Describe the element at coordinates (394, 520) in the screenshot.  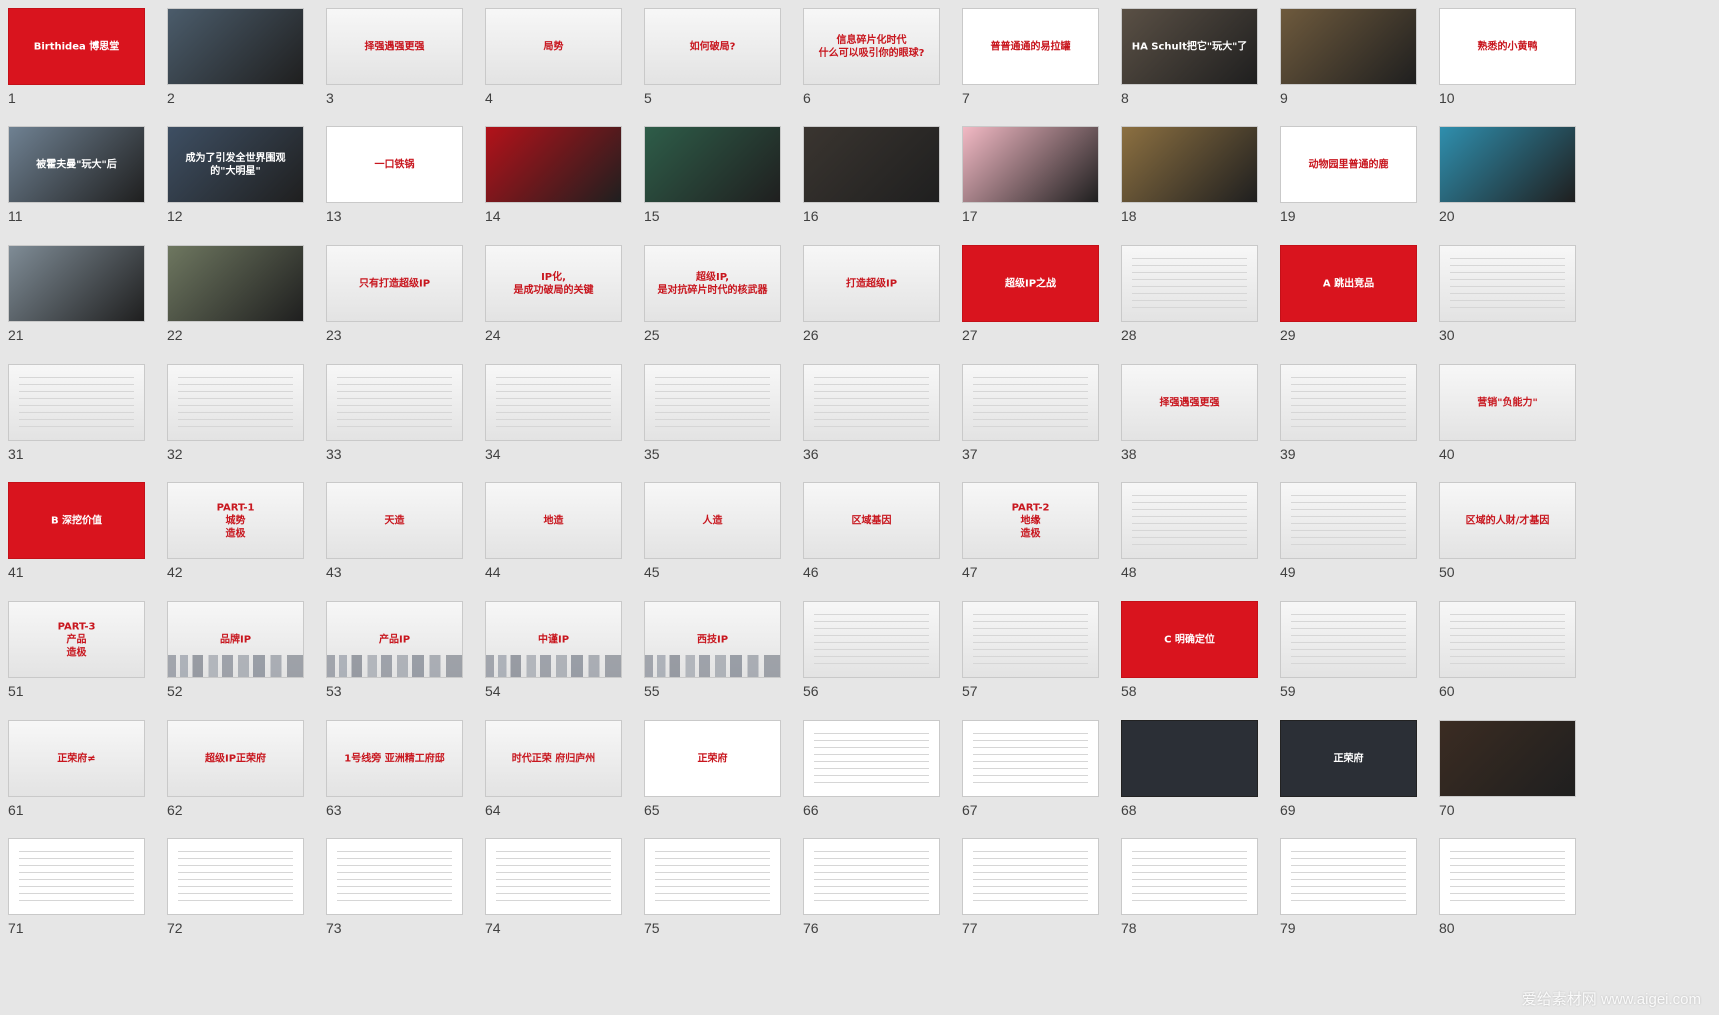
I see `slide-thumbnail: 天造` at that location.